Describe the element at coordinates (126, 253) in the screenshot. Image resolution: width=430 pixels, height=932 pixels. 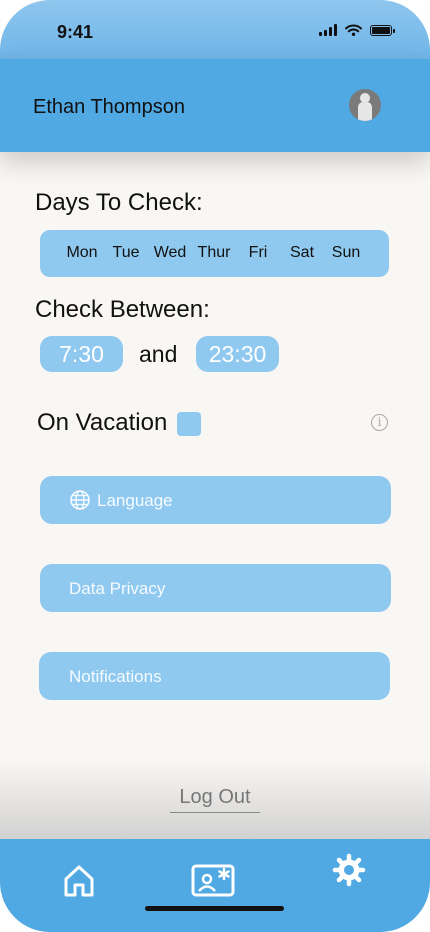
I see `day-tue: Tue` at that location.